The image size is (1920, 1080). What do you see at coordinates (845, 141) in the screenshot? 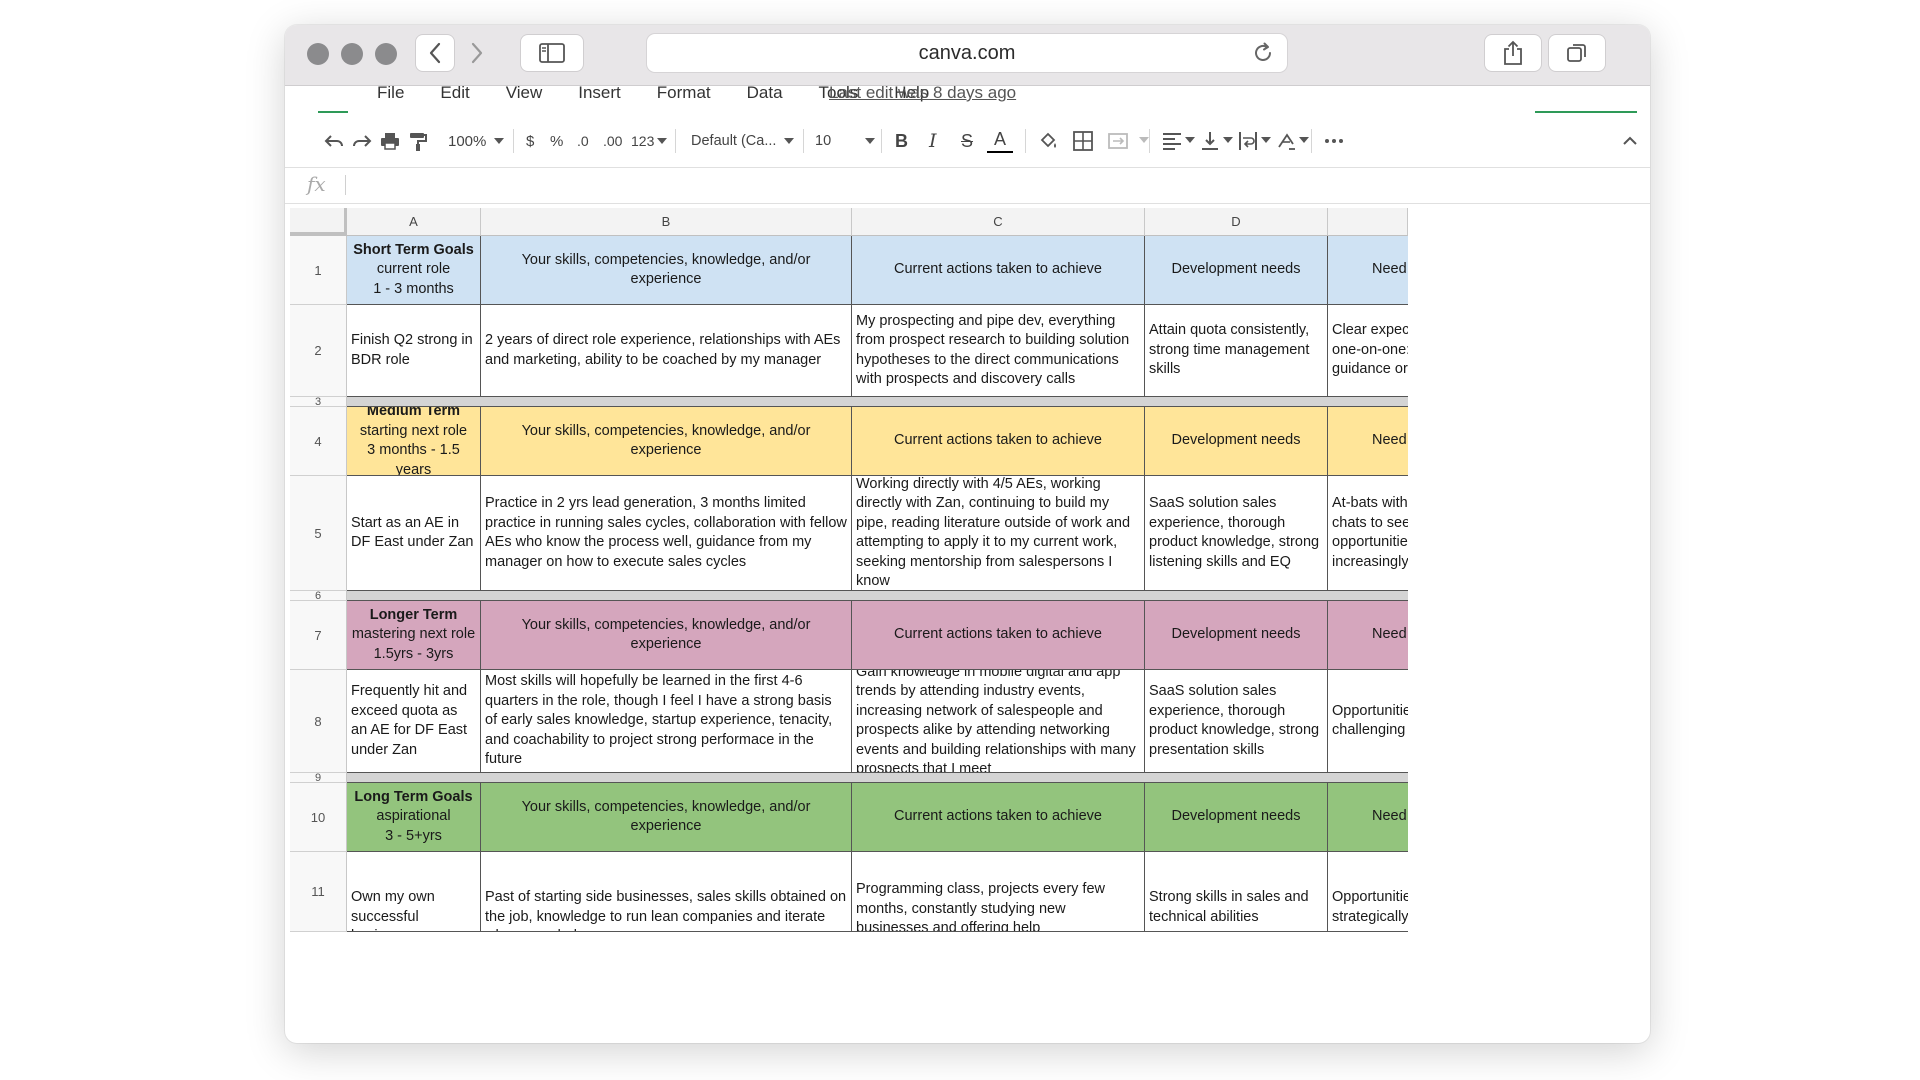
I see `font-size-select: 10` at bounding box center [845, 141].